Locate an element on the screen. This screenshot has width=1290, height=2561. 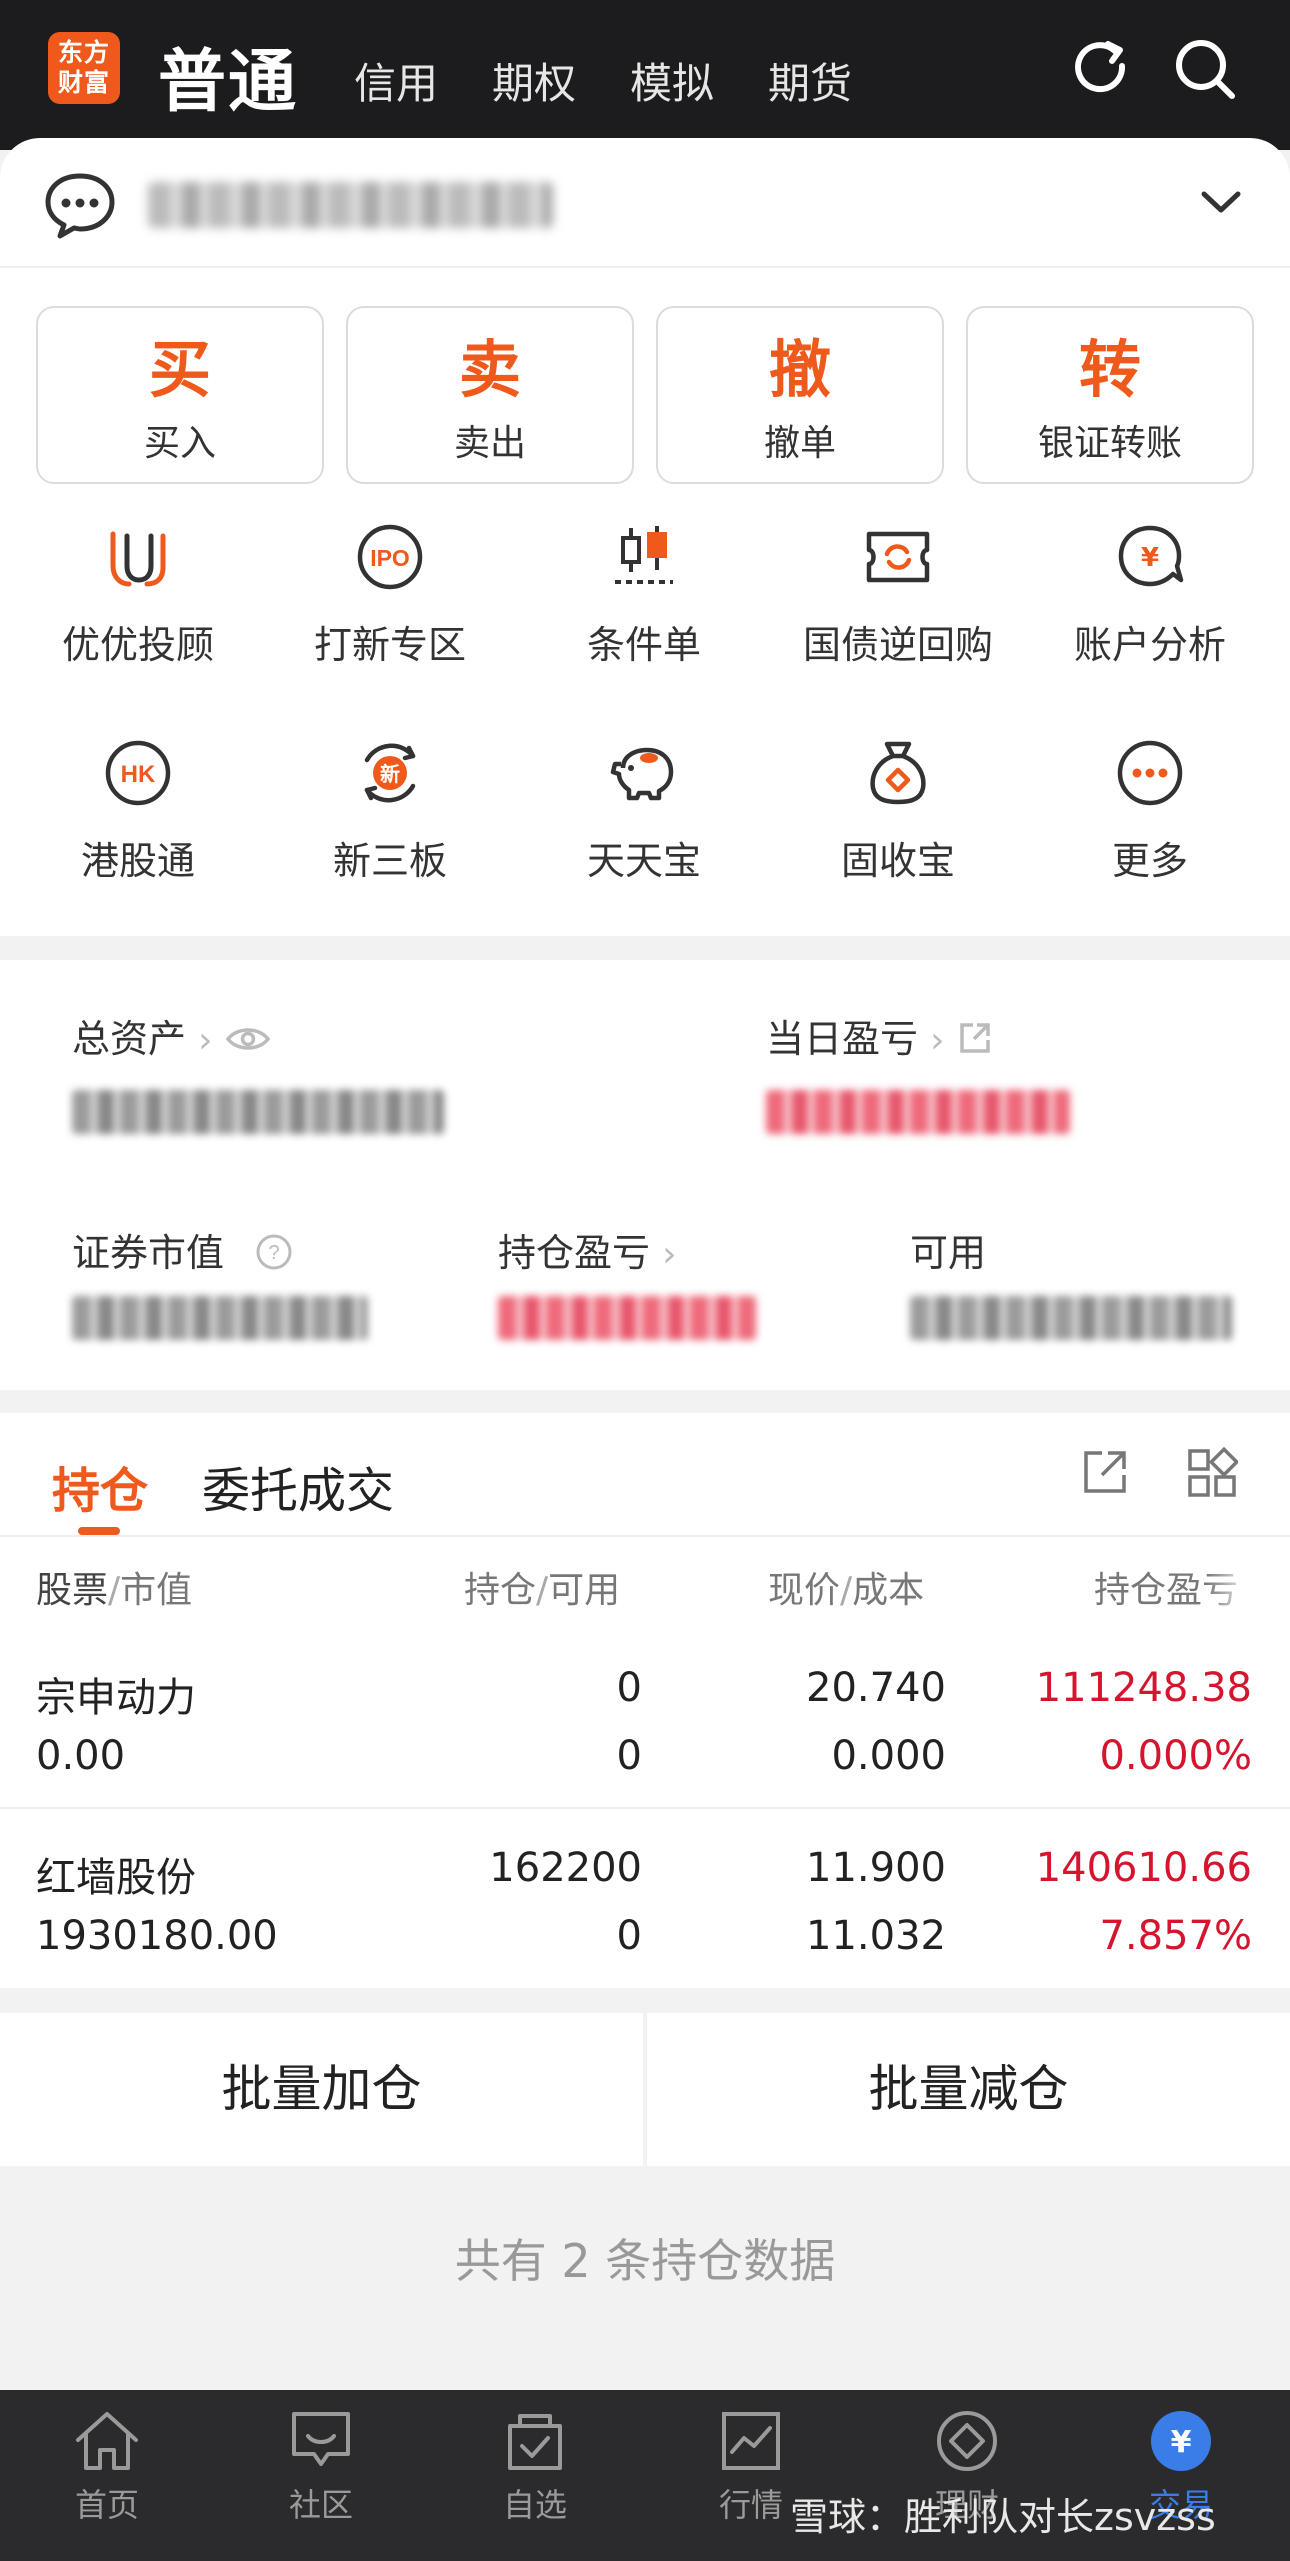
tab-credit: 信用 is located at coordinates (396, 80).